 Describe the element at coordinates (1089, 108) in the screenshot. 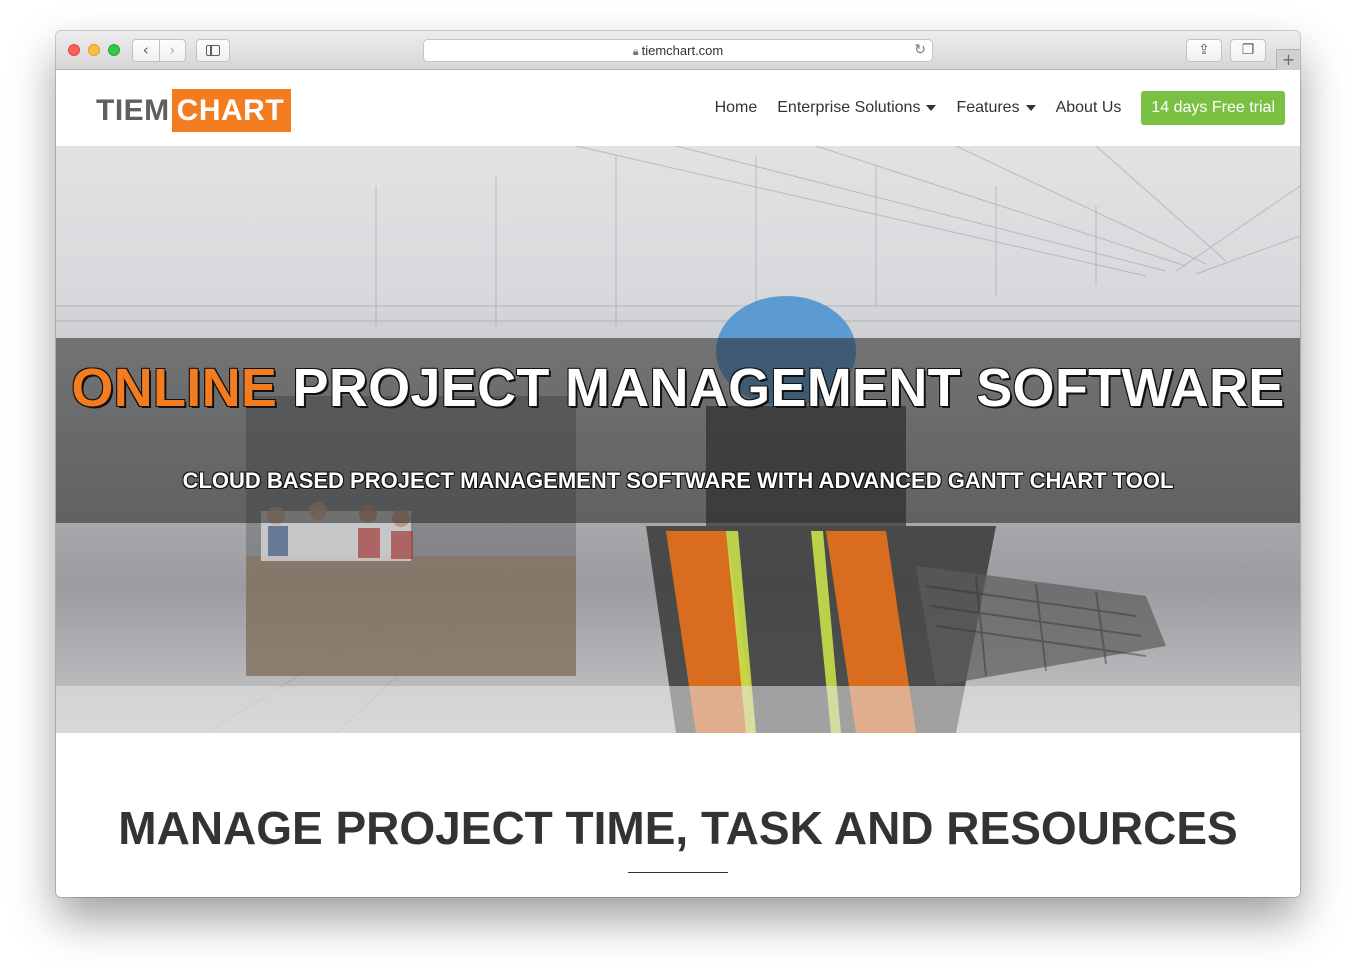

I see `nav-about-us: About Us` at that location.